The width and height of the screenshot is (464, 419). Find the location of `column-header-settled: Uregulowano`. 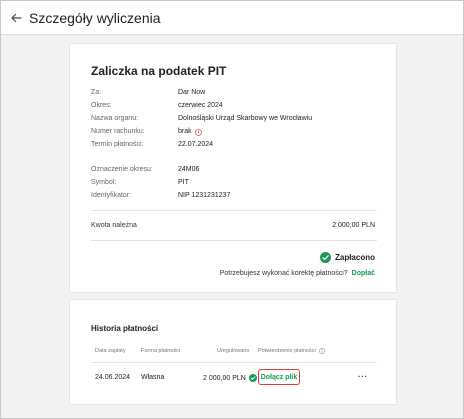

column-header-settled: Uregulowano is located at coordinates (233, 351).